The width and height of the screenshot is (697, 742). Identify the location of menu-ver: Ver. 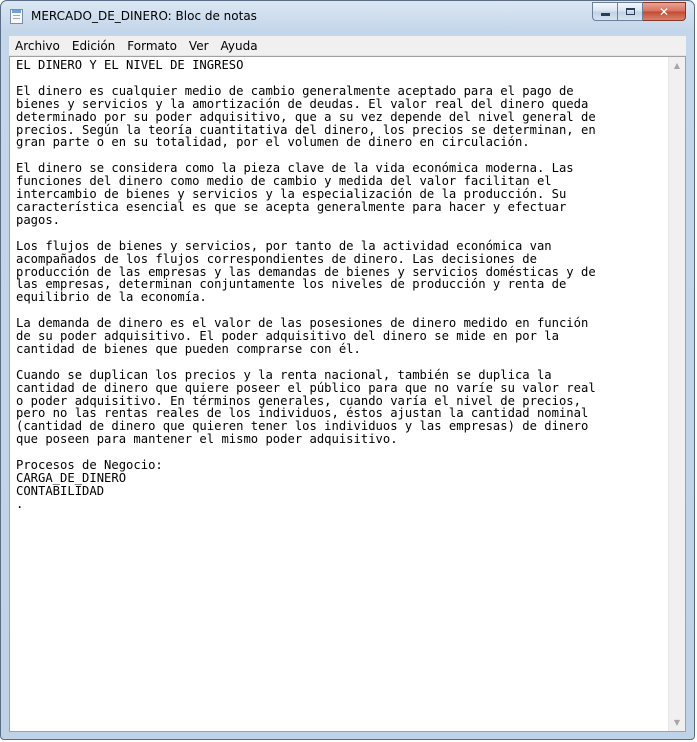
(199, 46).